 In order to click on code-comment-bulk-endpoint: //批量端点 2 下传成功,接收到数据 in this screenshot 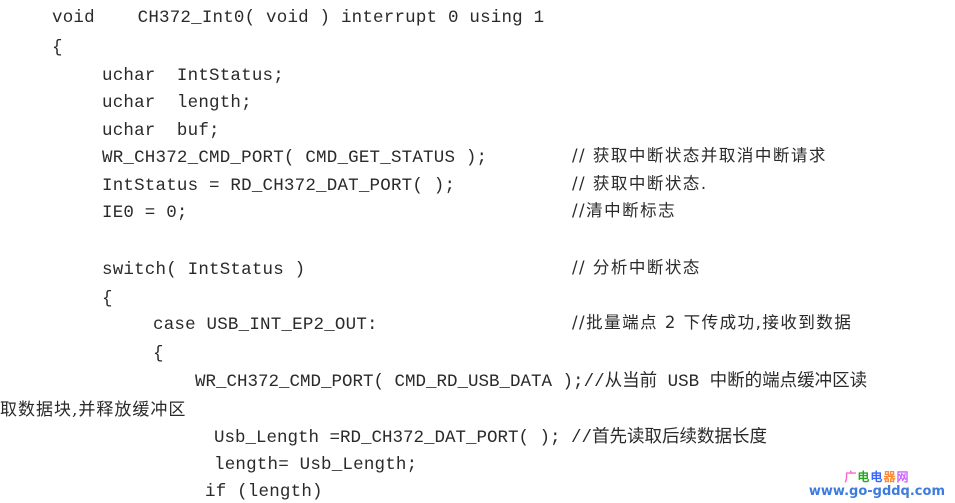, I will do `click(712, 322)`.